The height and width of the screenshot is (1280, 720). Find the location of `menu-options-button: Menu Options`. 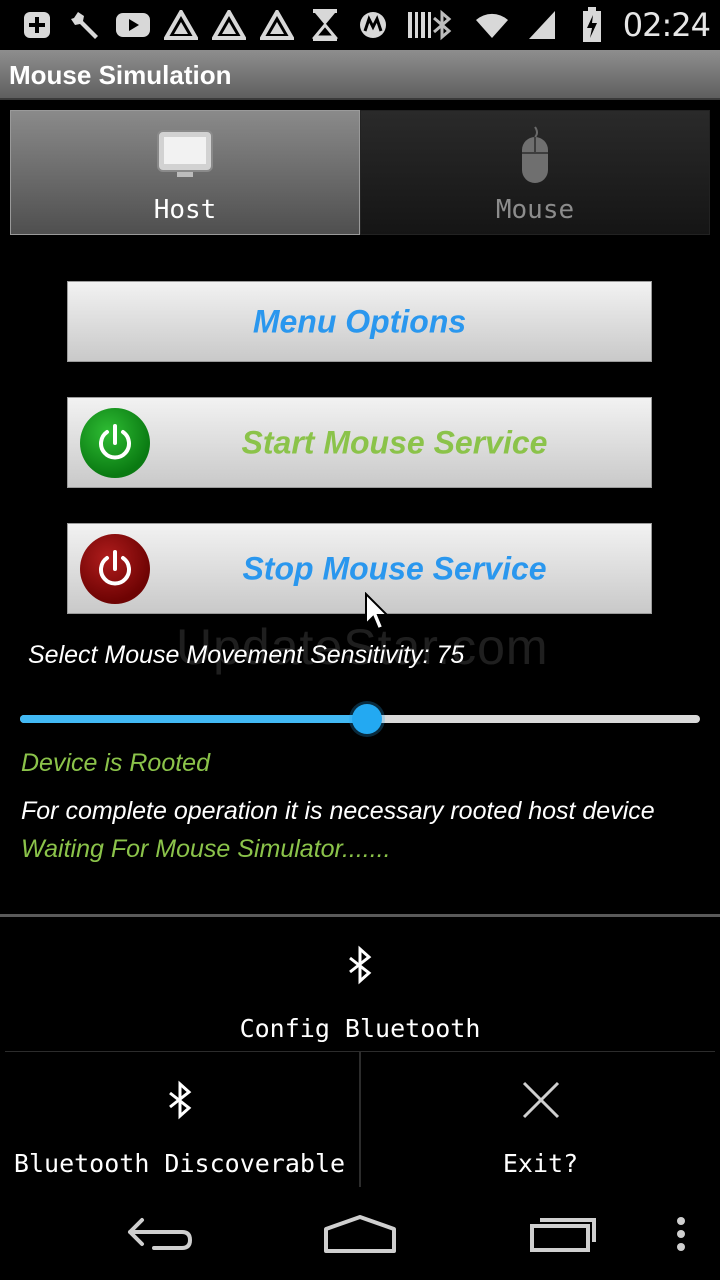

menu-options-button: Menu Options is located at coordinates (359, 321).